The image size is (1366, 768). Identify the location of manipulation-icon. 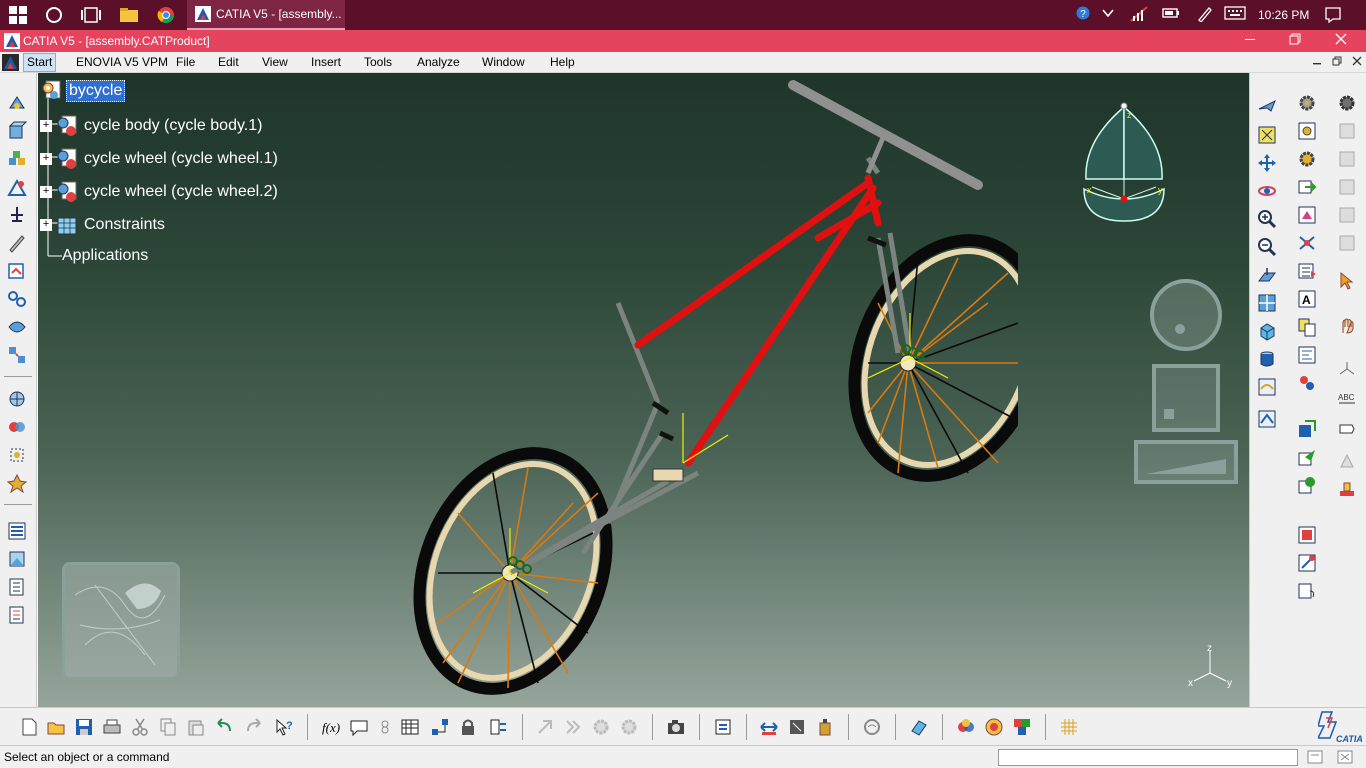
(17, 187).